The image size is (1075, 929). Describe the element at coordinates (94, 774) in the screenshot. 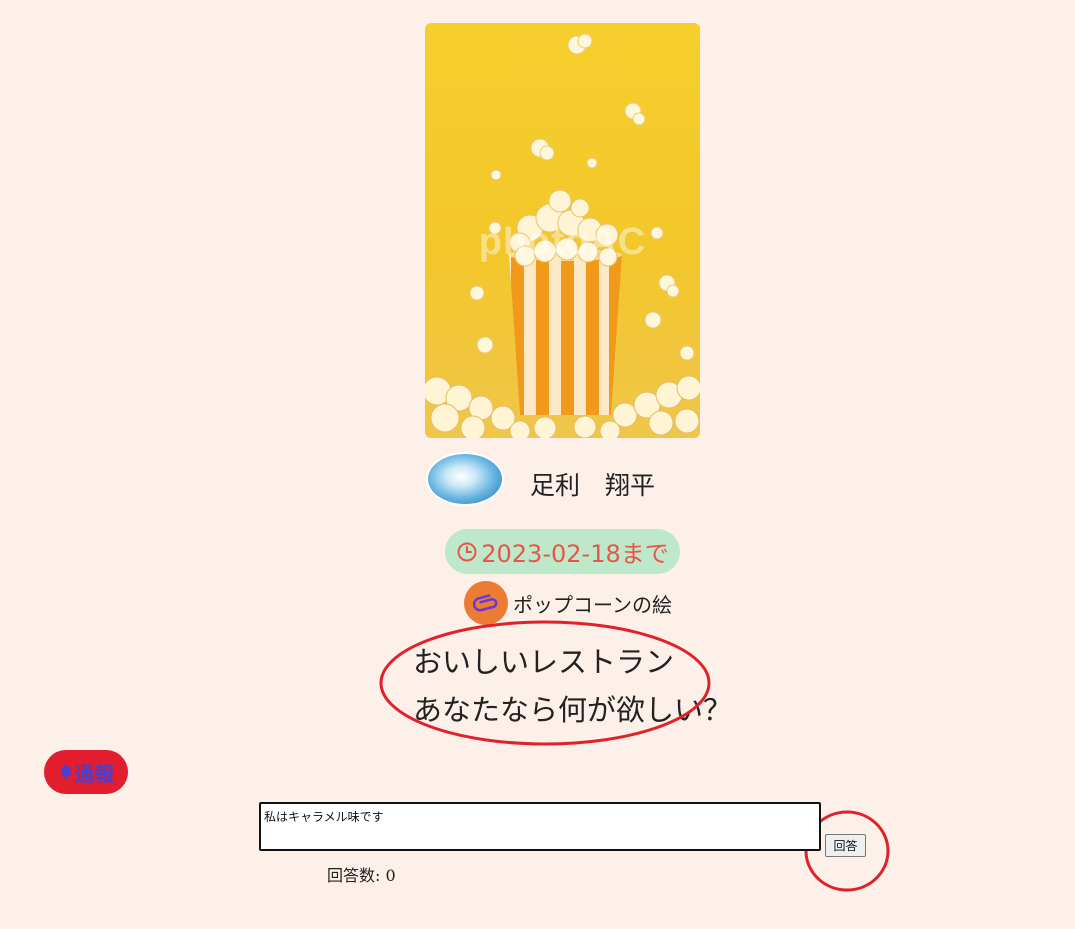

I see `report-label: 通報` at that location.